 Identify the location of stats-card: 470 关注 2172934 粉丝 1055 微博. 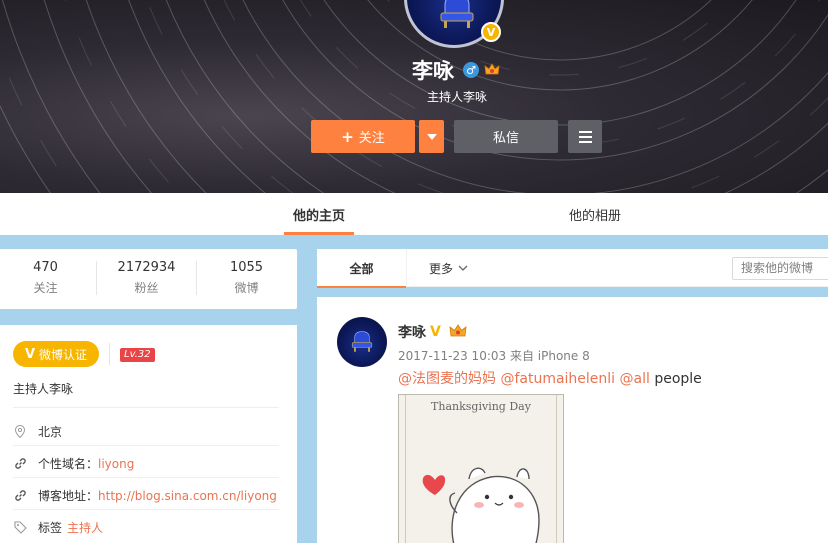
(148, 279).